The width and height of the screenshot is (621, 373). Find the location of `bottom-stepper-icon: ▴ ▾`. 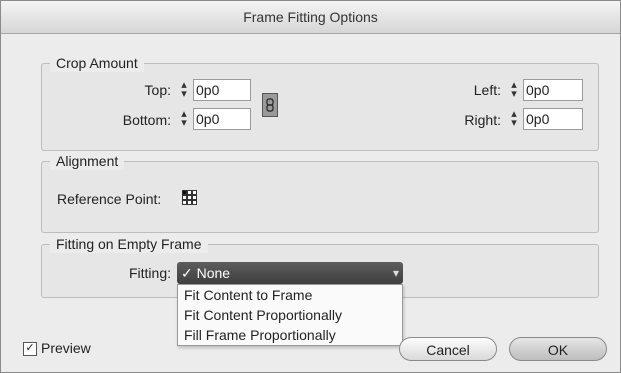

bottom-stepper-icon: ▴ ▾ is located at coordinates (184, 119).